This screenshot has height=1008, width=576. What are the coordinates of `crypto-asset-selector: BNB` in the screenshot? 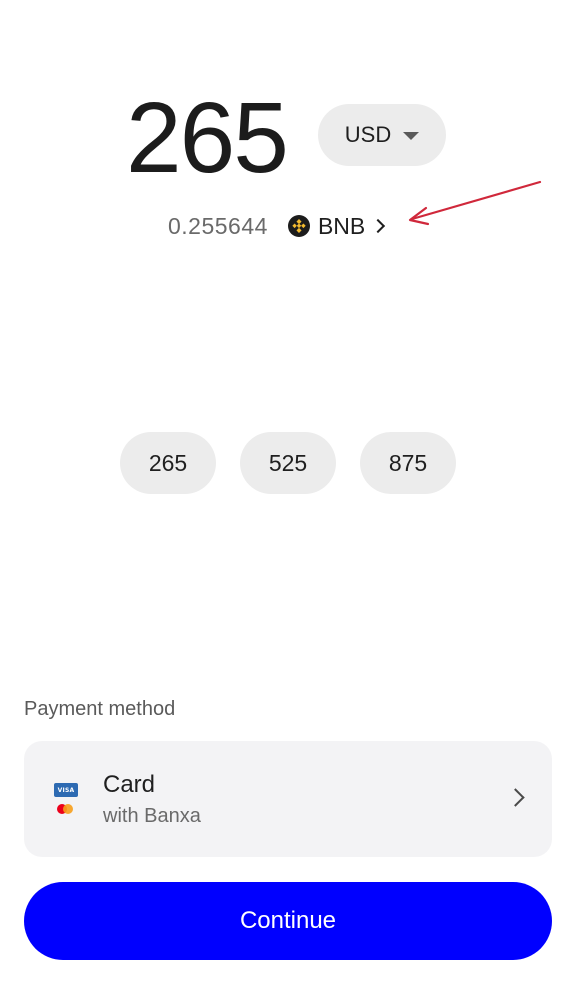 It's located at (336, 226).